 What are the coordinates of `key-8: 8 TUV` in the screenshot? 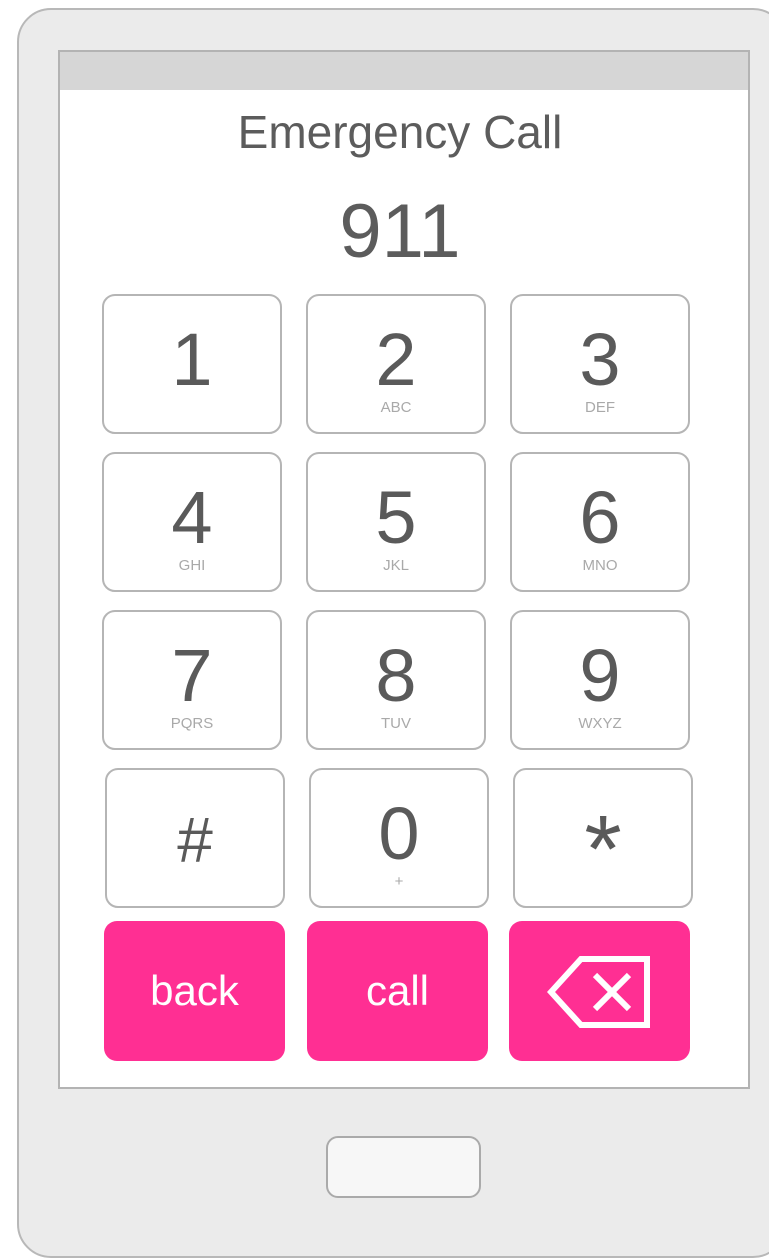 It's located at (396, 680).